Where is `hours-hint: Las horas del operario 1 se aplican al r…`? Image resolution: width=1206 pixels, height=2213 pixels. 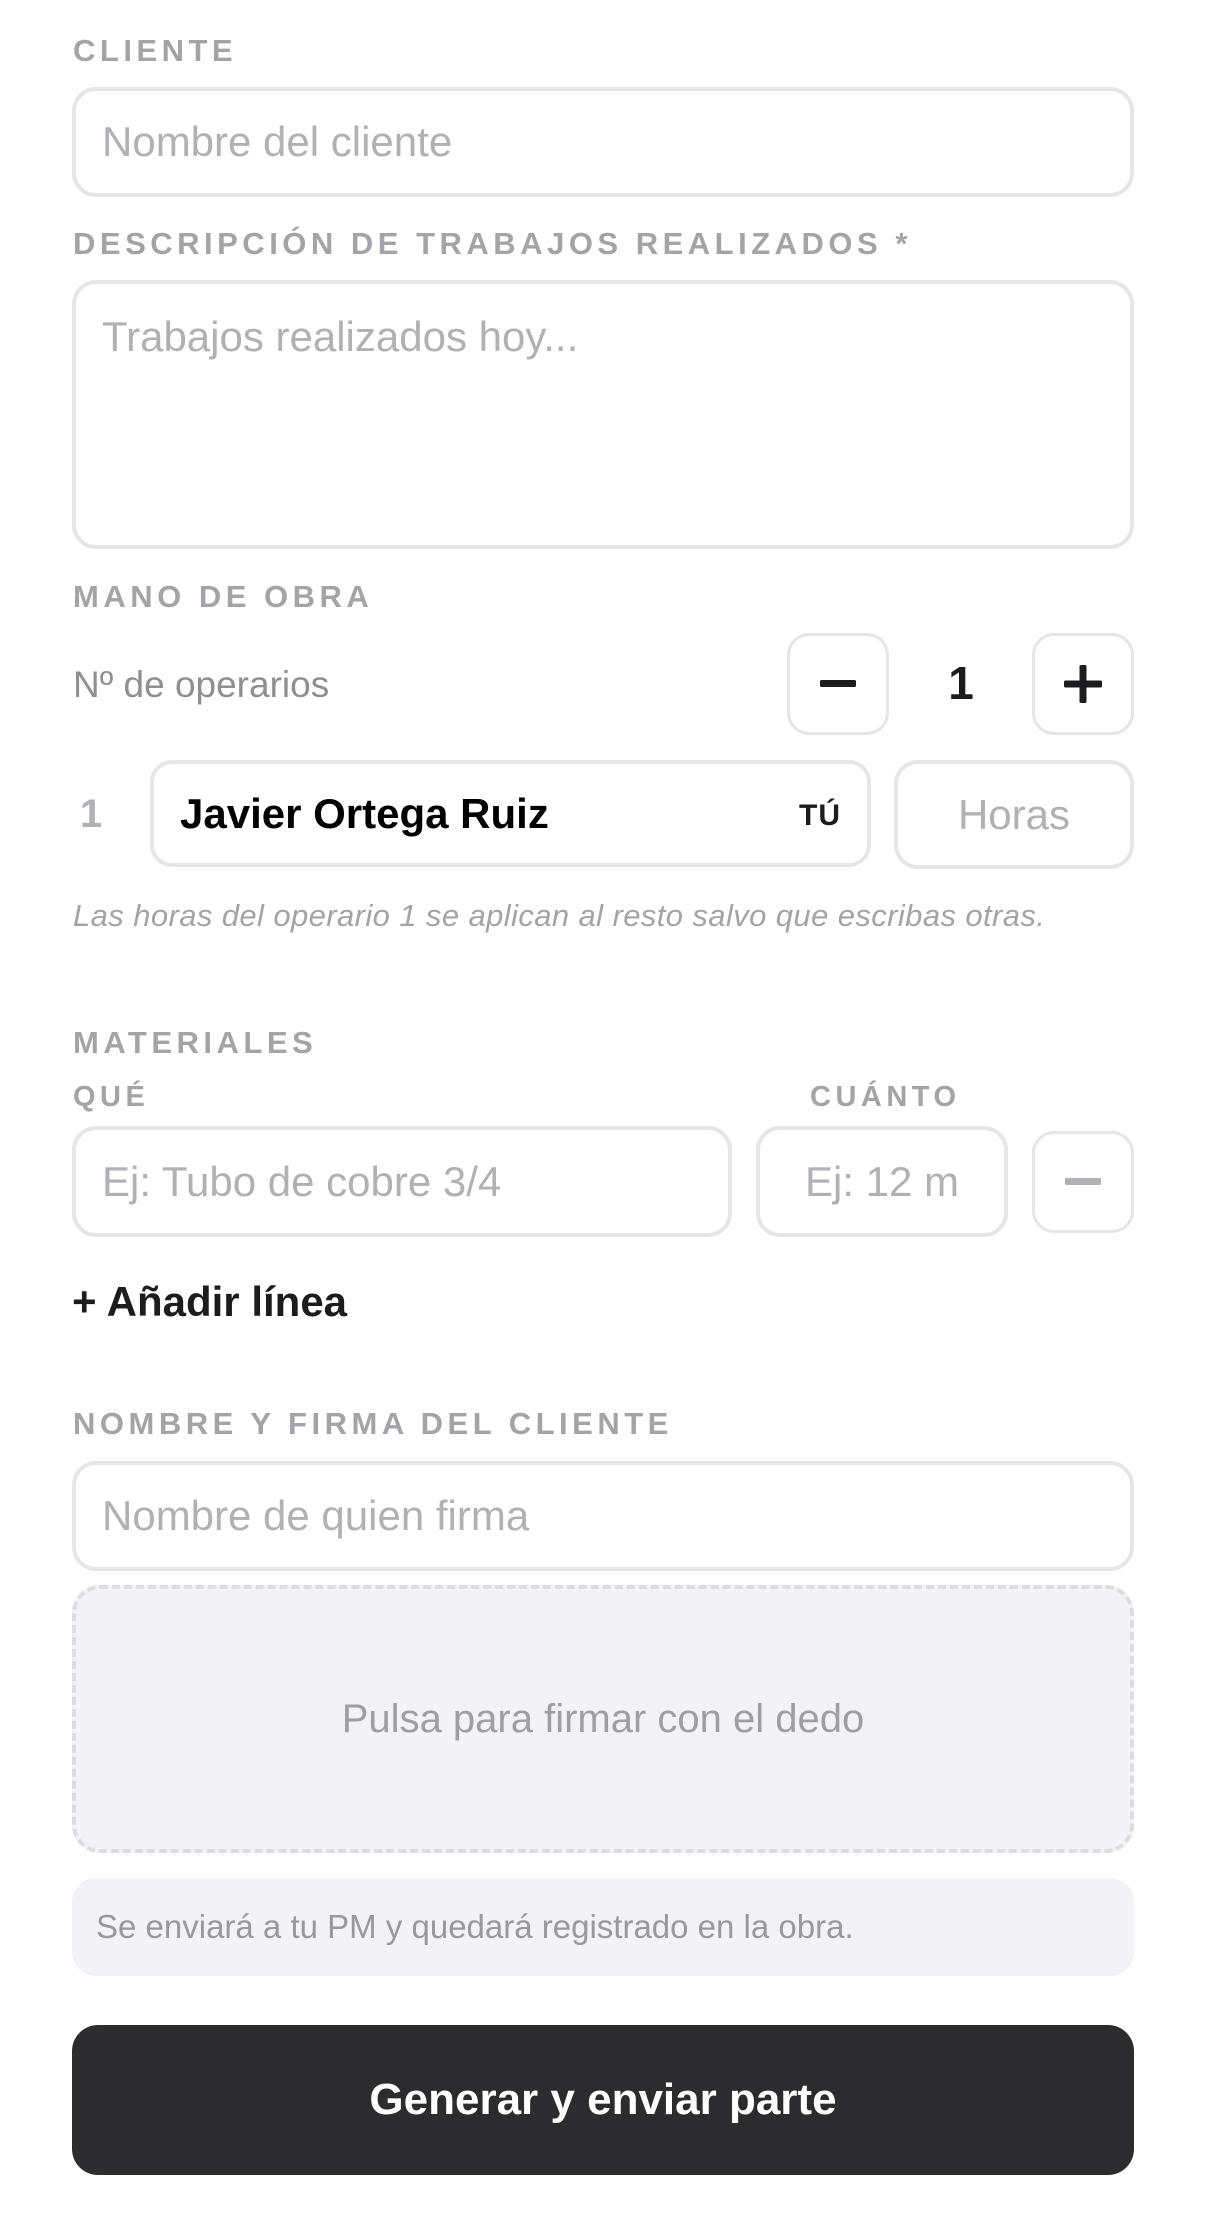
hours-hint: Las horas del operario 1 se aplican al r… is located at coordinates (559, 915).